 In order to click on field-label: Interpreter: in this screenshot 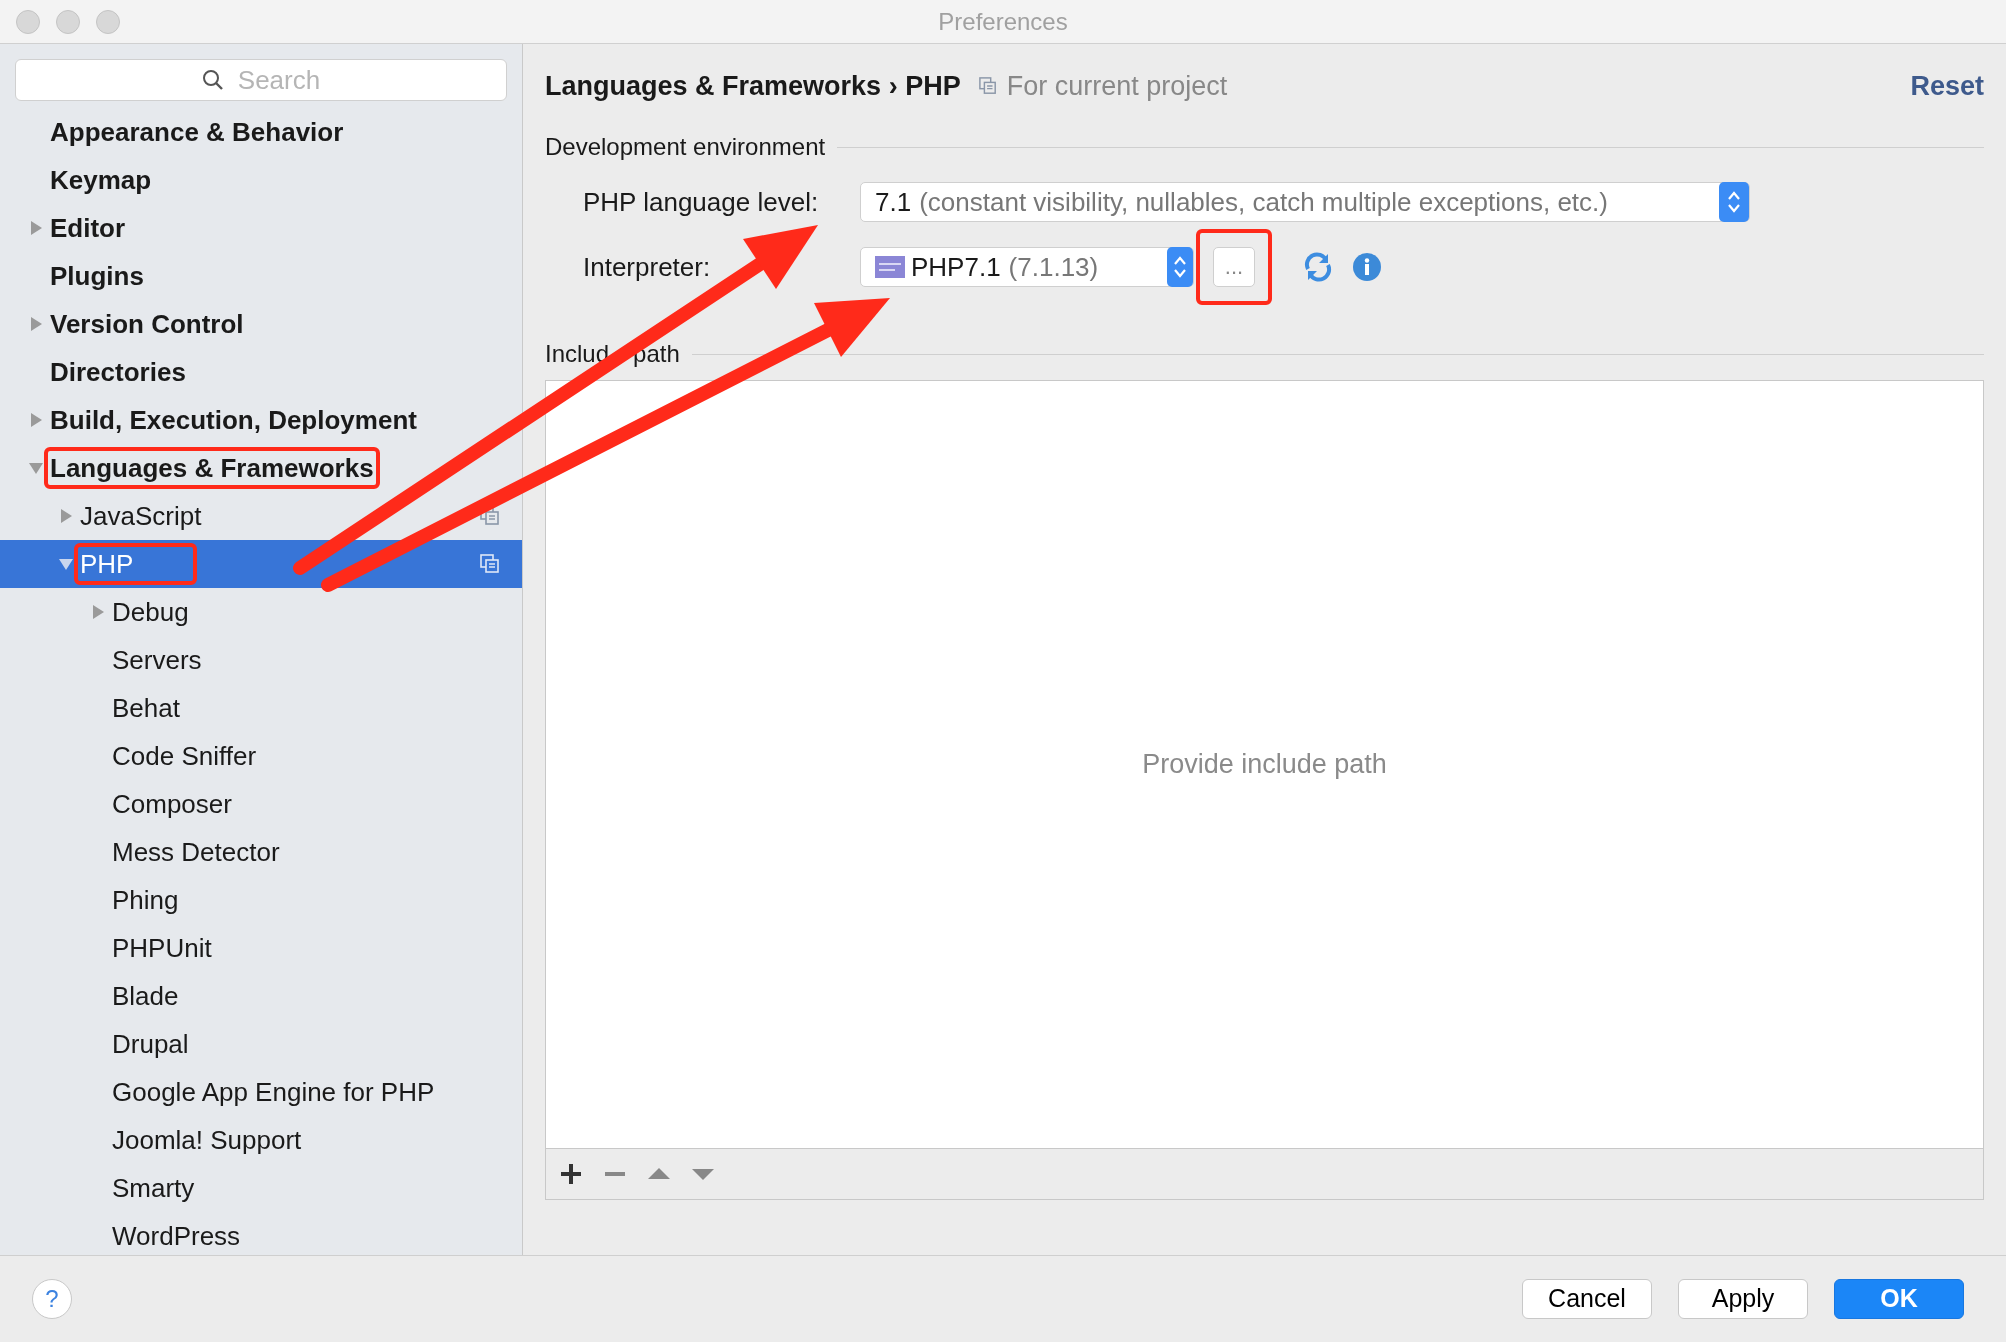, I will do `click(647, 267)`.